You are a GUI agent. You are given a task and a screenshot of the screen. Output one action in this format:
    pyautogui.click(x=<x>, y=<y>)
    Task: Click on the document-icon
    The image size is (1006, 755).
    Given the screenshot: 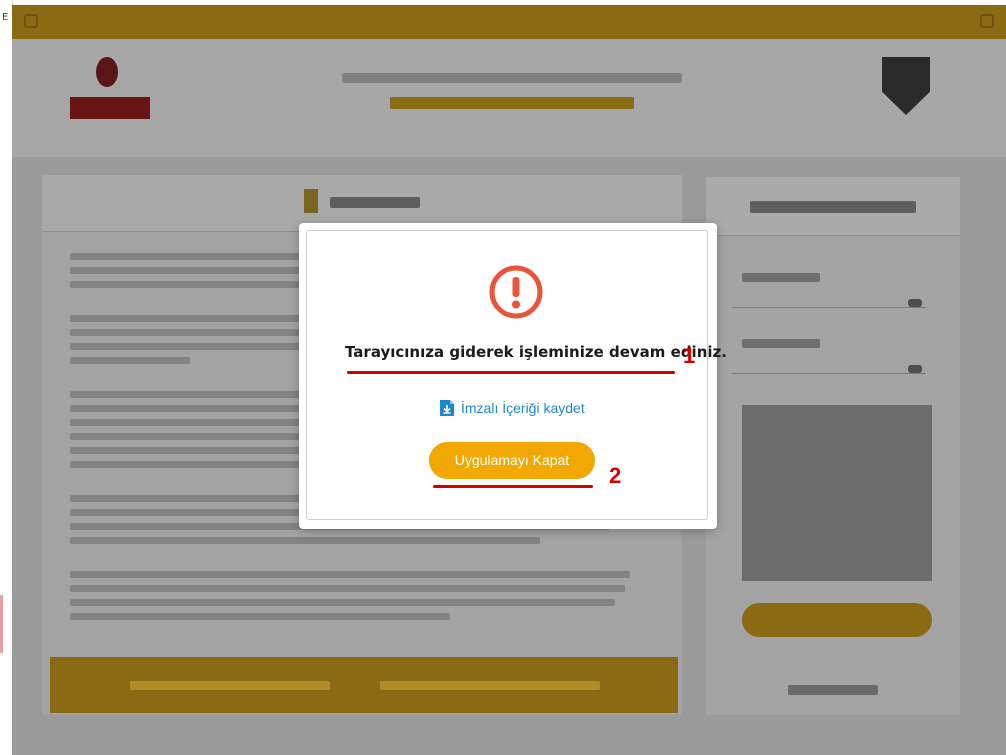 What is the action you would take?
    pyautogui.click(x=311, y=201)
    